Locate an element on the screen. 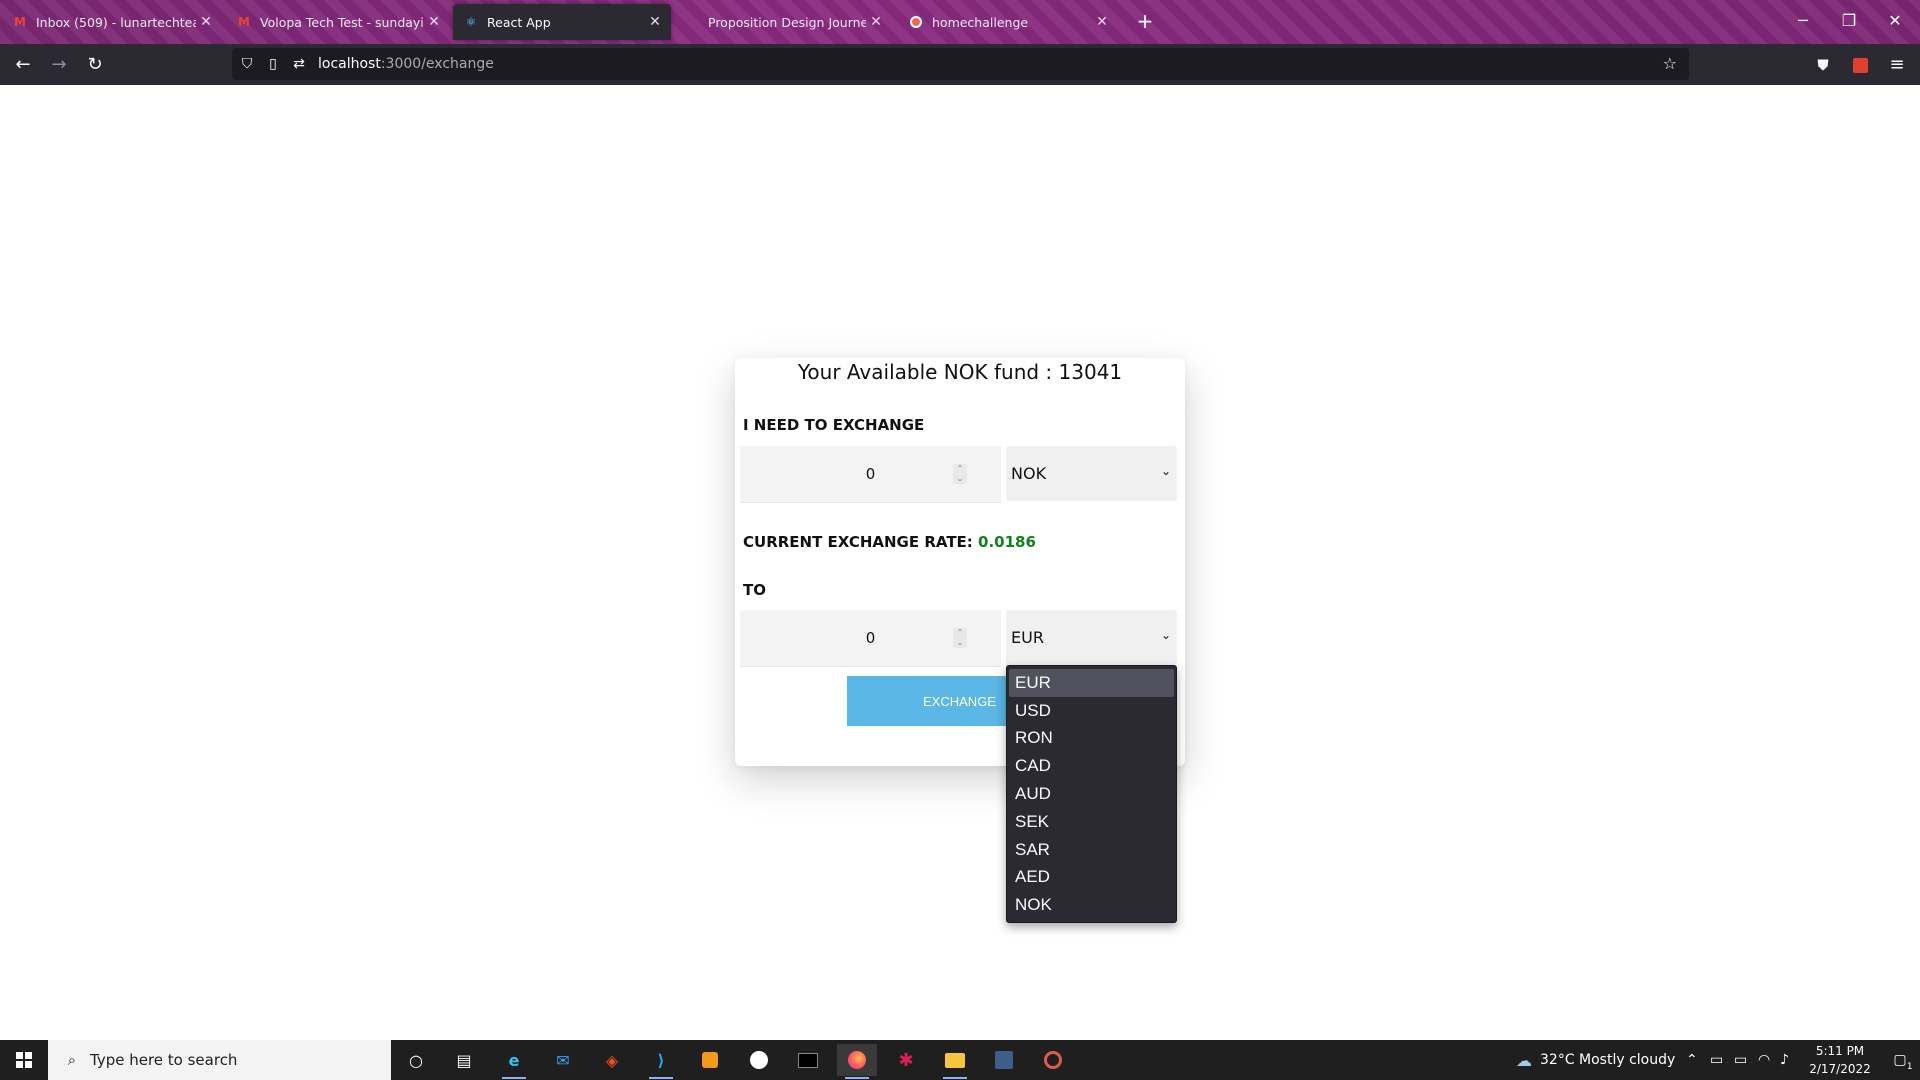 This screenshot has width=1920, height=1080. currency-dropdown: EUR USD RON CAD AUD SEK SAR AED NOK is located at coordinates (1091, 794).